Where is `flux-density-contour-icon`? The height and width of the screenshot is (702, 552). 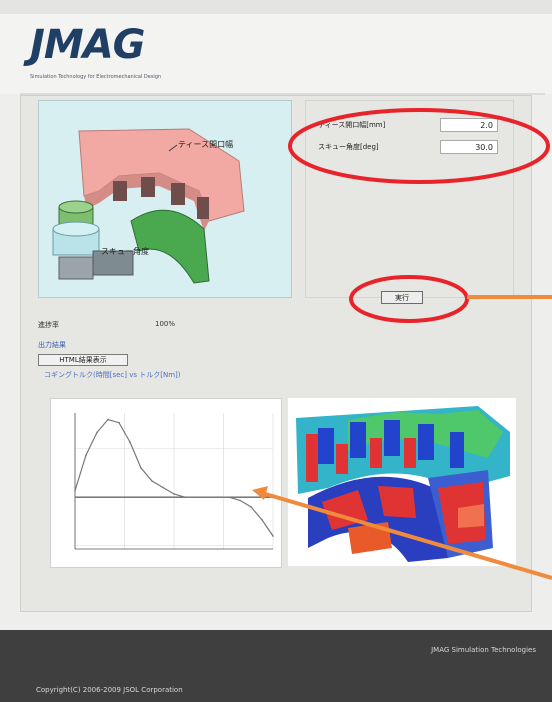 flux-density-contour-icon is located at coordinates (402, 482).